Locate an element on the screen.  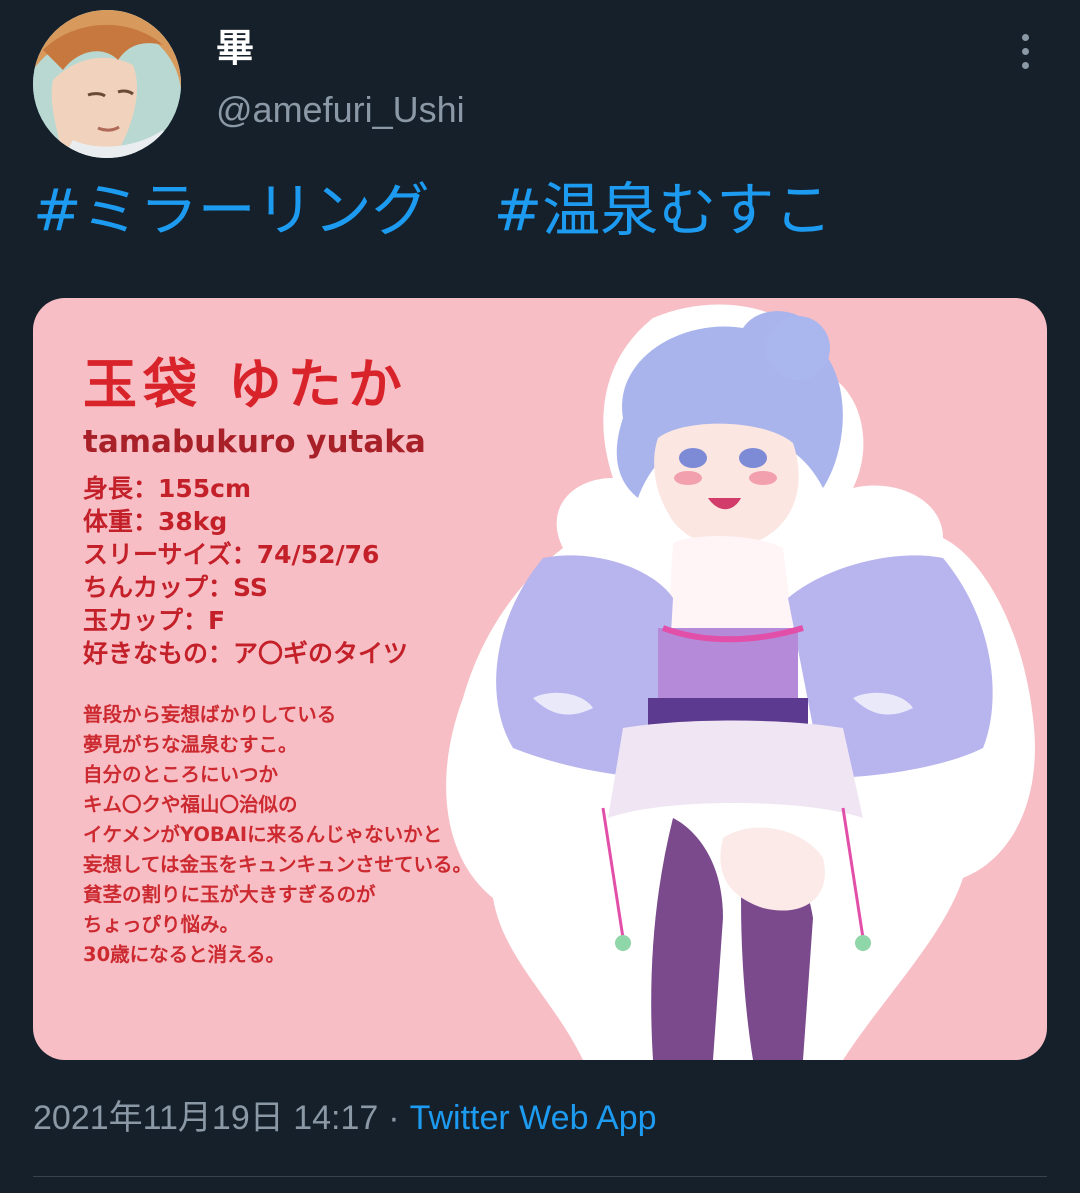
description-line: 自分のところにいつか is located at coordinates (181, 774).